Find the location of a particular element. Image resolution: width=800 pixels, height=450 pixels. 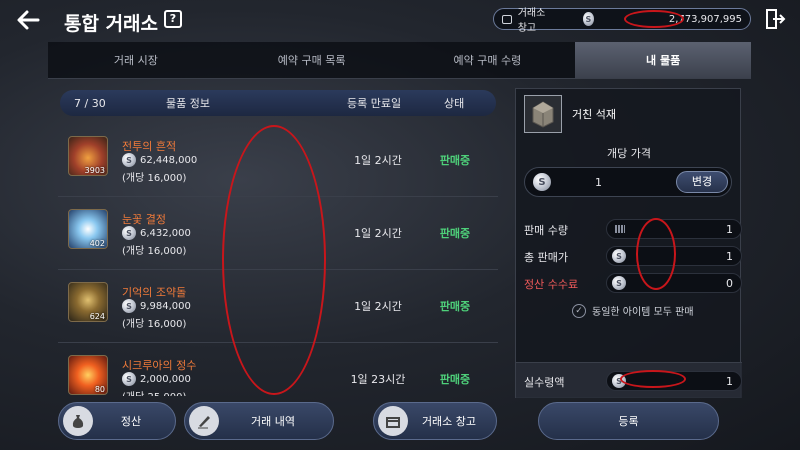

selected-item-name: 거친 석재 is located at coordinates (594, 114).